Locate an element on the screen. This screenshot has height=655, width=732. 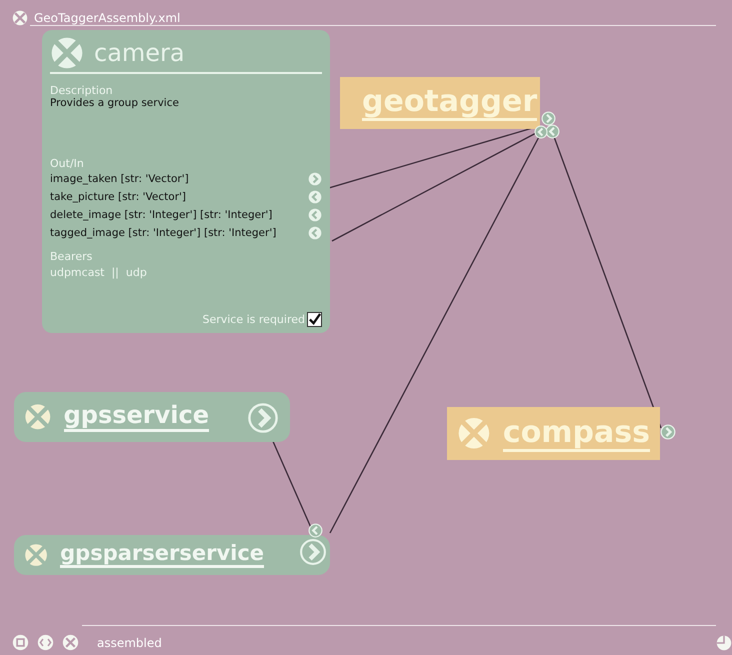
component-node: gpsservice is located at coordinates (152, 417).